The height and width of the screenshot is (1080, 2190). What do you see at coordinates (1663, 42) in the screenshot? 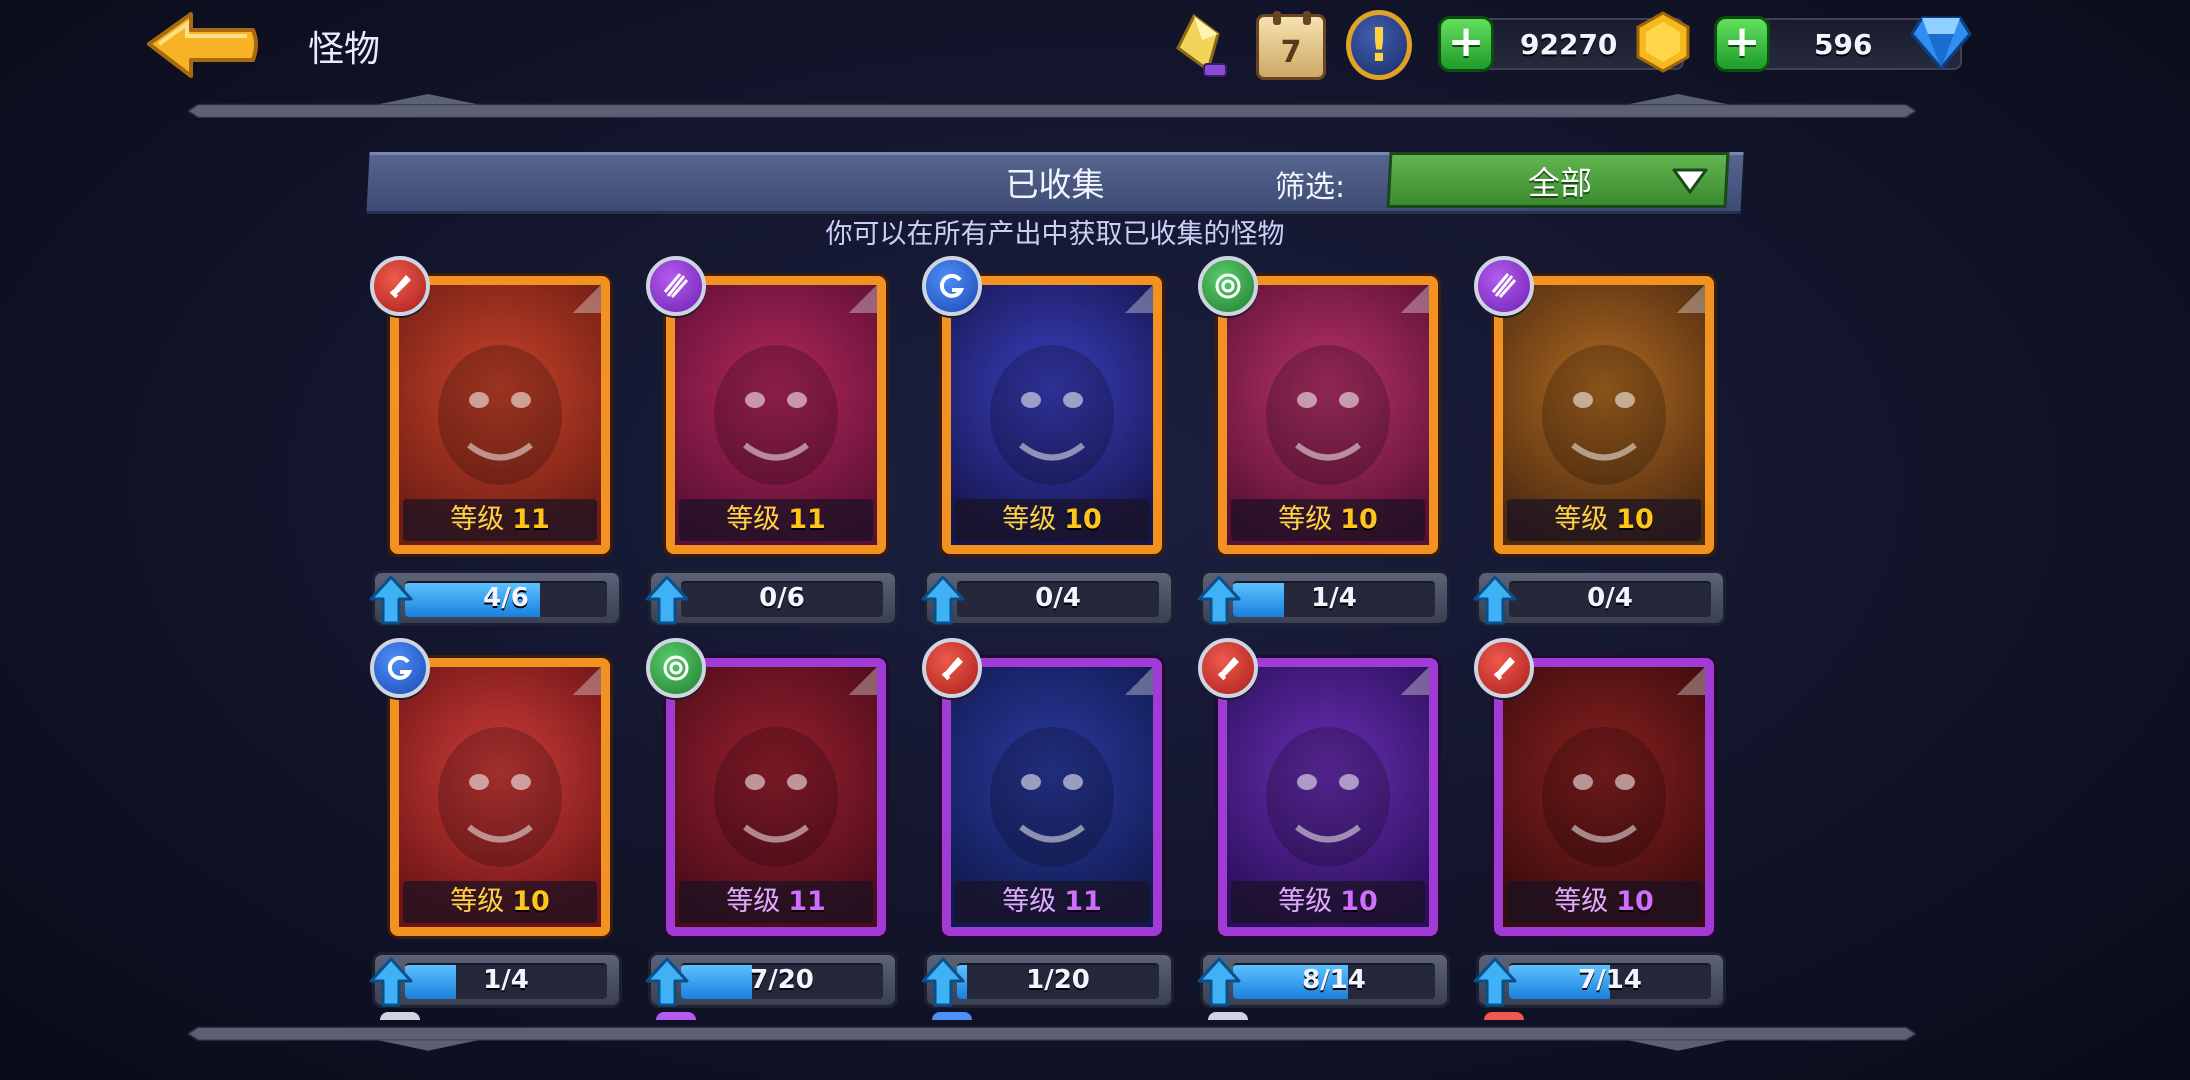
I see `gold-coin-icon` at bounding box center [1663, 42].